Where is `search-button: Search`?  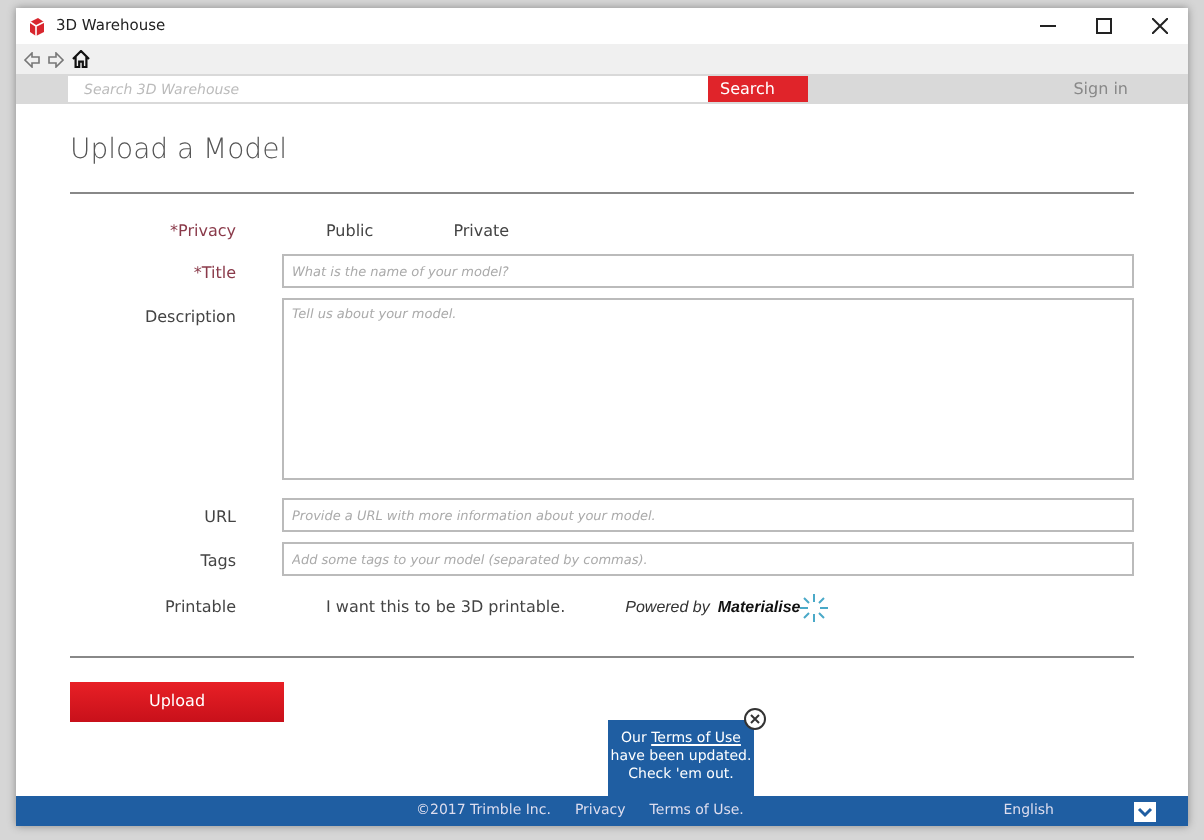 search-button: Search is located at coordinates (758, 89).